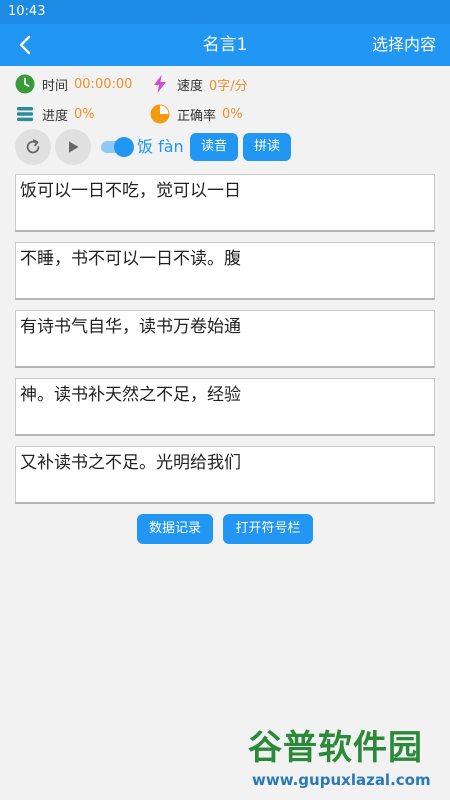 This screenshot has width=450, height=800. Describe the element at coordinates (84, 114) in the screenshot. I see `progress-value: 0%` at that location.